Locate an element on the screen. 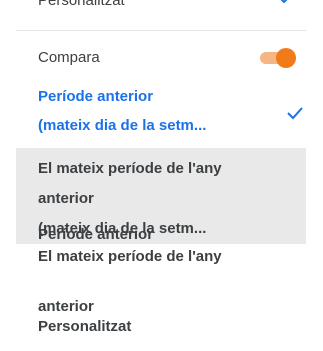 This screenshot has width=323, height=351. option-overlap-line2: Període anterior is located at coordinates (95, 235).